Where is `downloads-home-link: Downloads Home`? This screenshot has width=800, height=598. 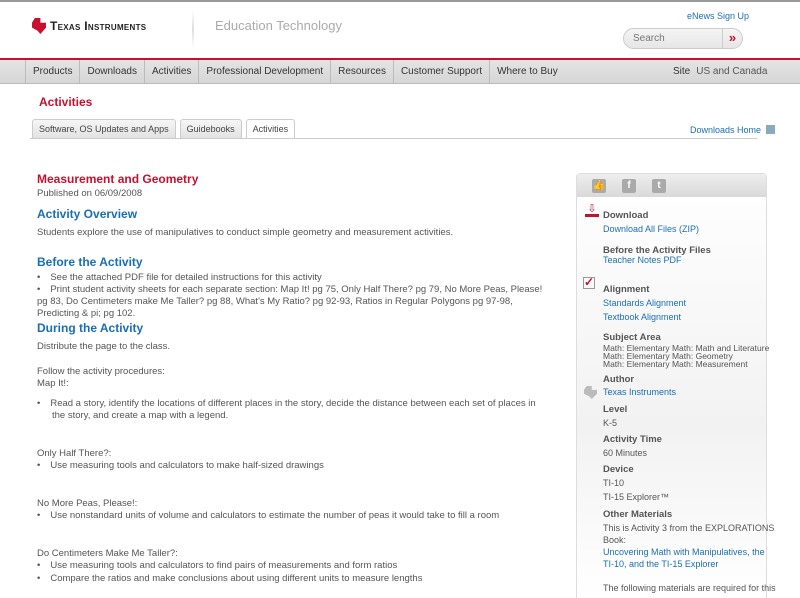
downloads-home-link: Downloads Home is located at coordinates (733, 130).